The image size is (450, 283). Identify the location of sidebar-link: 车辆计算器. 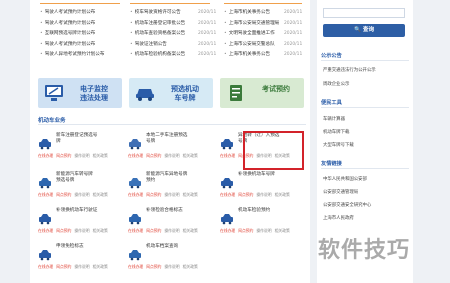
(334, 119).